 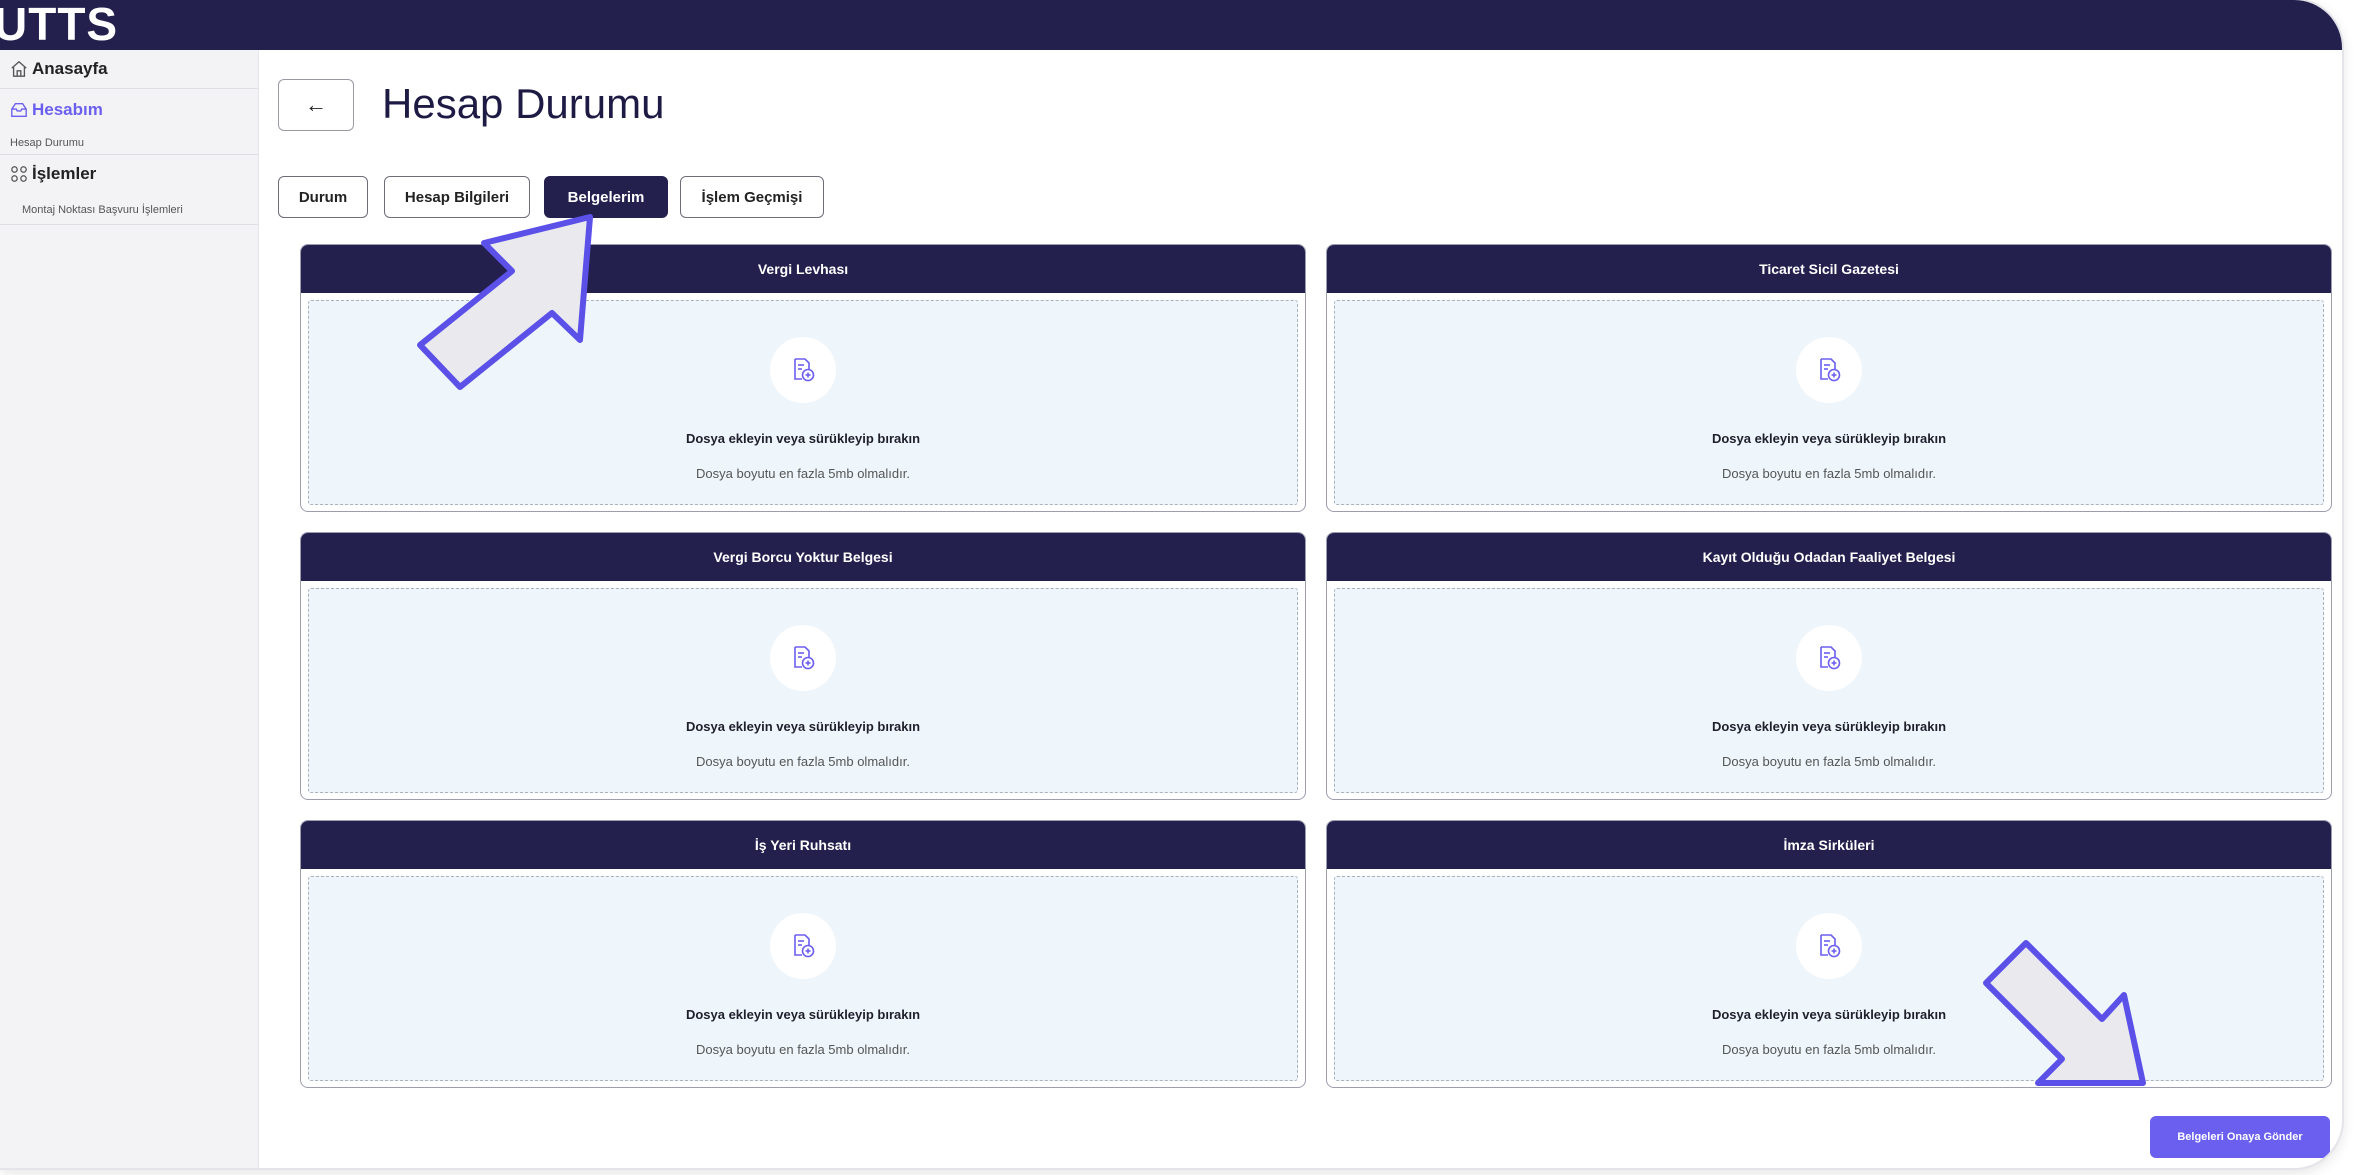 What do you see at coordinates (803, 557) in the screenshot?
I see `card-title: Vergi Borcu Yoktur Belgesi` at bounding box center [803, 557].